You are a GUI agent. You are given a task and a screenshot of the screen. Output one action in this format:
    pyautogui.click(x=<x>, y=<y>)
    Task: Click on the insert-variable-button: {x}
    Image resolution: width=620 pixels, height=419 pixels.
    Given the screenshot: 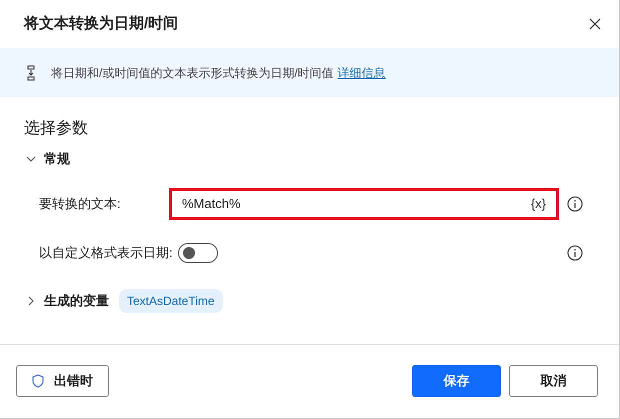 What is the action you would take?
    pyautogui.click(x=538, y=204)
    